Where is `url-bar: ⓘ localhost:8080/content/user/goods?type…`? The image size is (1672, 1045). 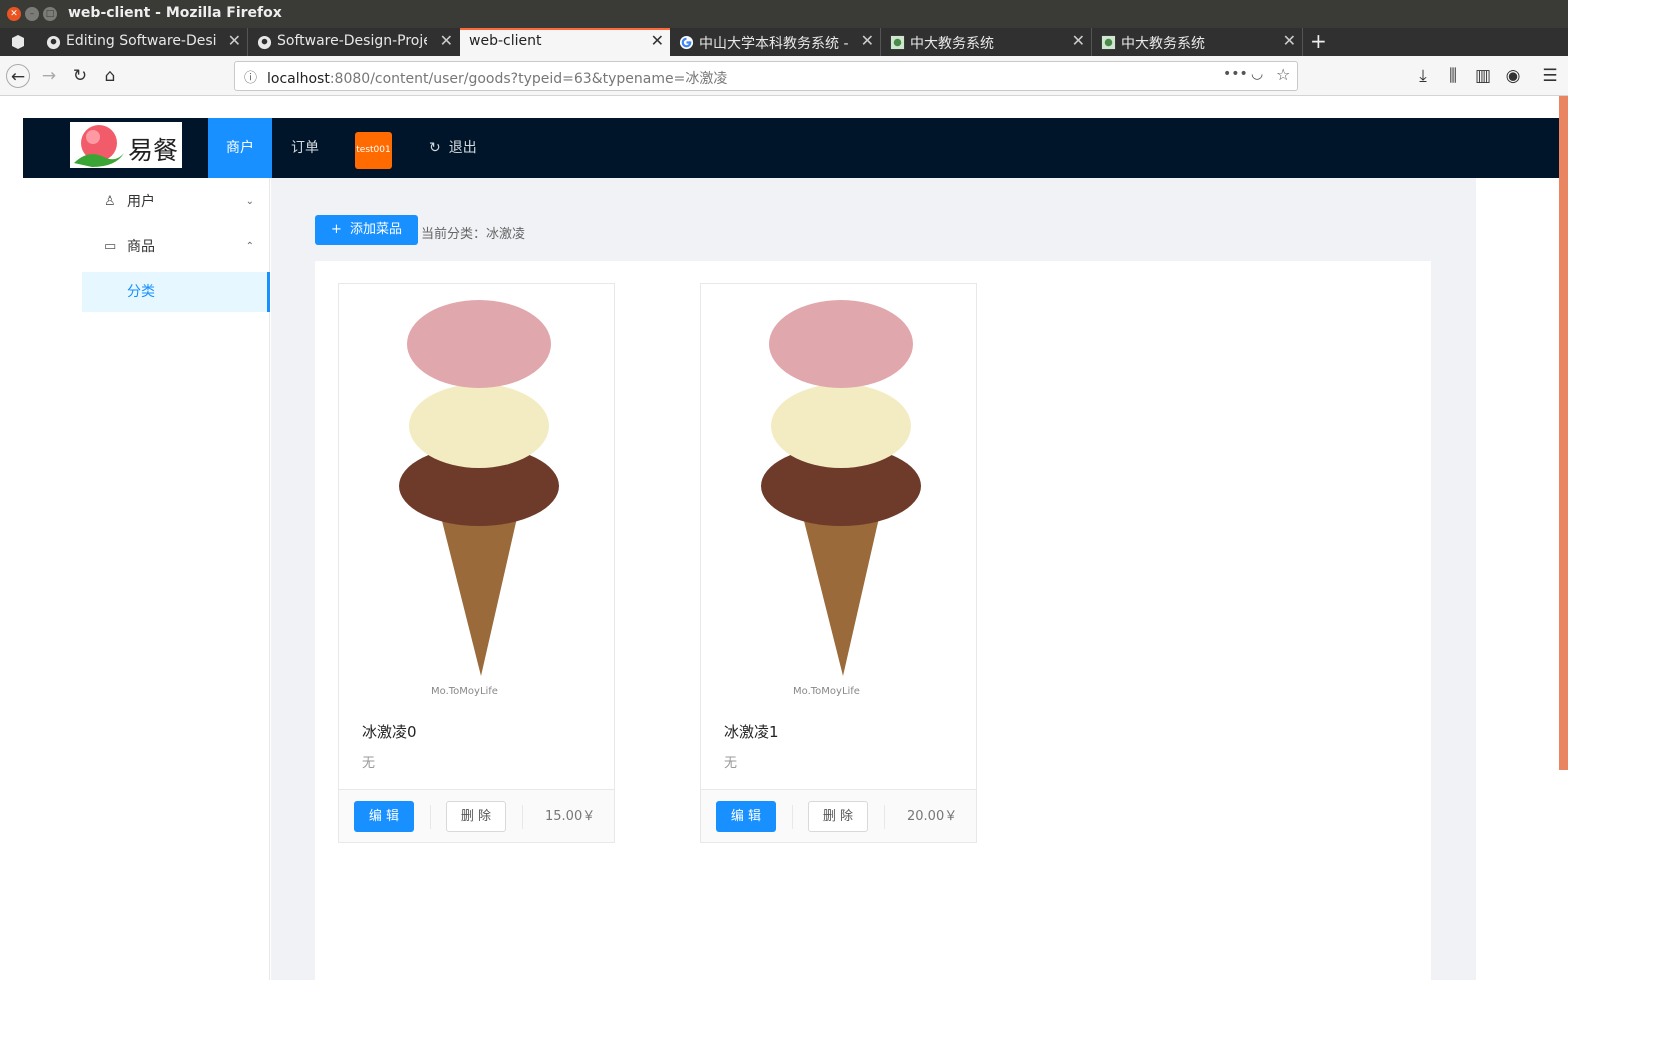 url-bar: ⓘ localhost:8080/content/user/goods?type… is located at coordinates (766, 76).